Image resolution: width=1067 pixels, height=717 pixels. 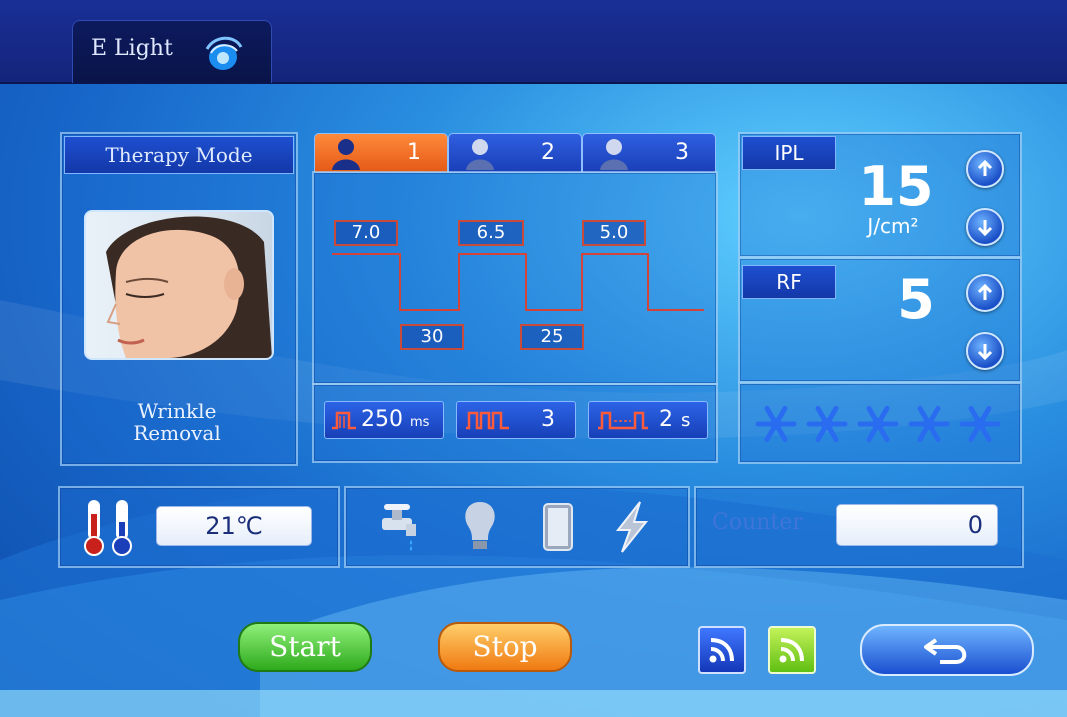 What do you see at coordinates (177, 433) in the screenshot?
I see `therapy-caption-line2: Removal` at bounding box center [177, 433].